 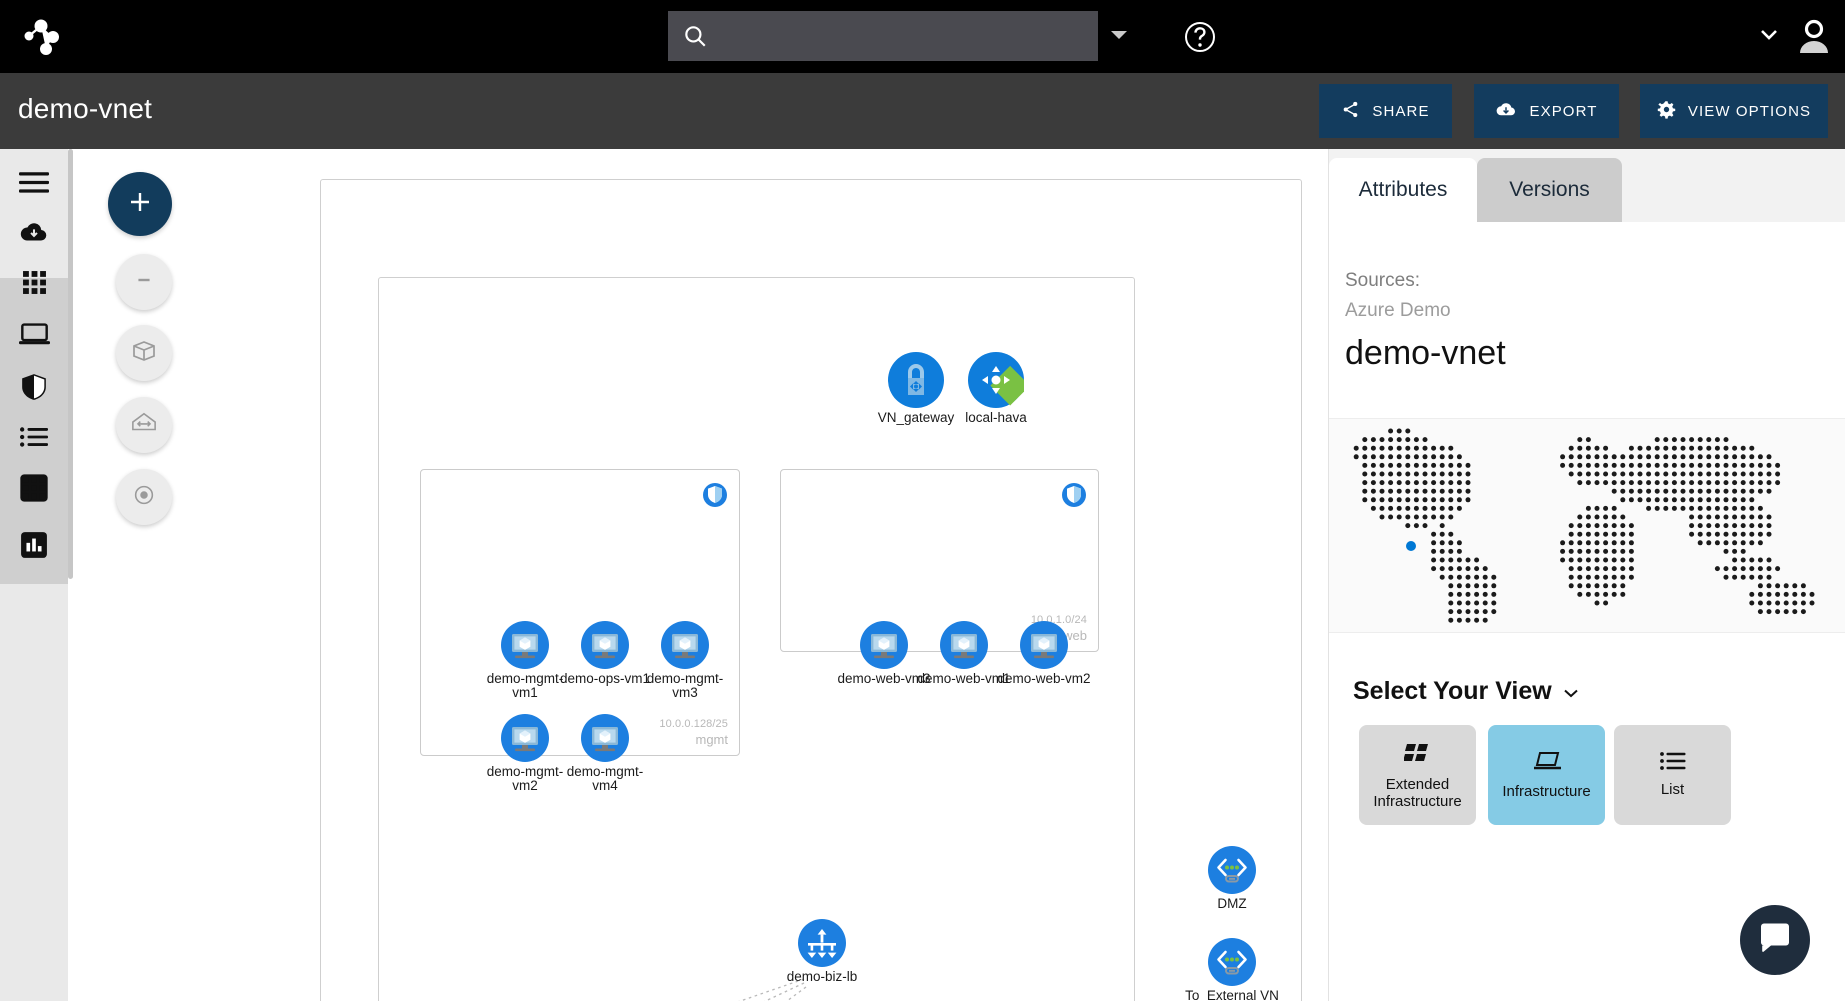 What do you see at coordinates (996, 417) in the screenshot?
I see `node-label: local-hava` at bounding box center [996, 417].